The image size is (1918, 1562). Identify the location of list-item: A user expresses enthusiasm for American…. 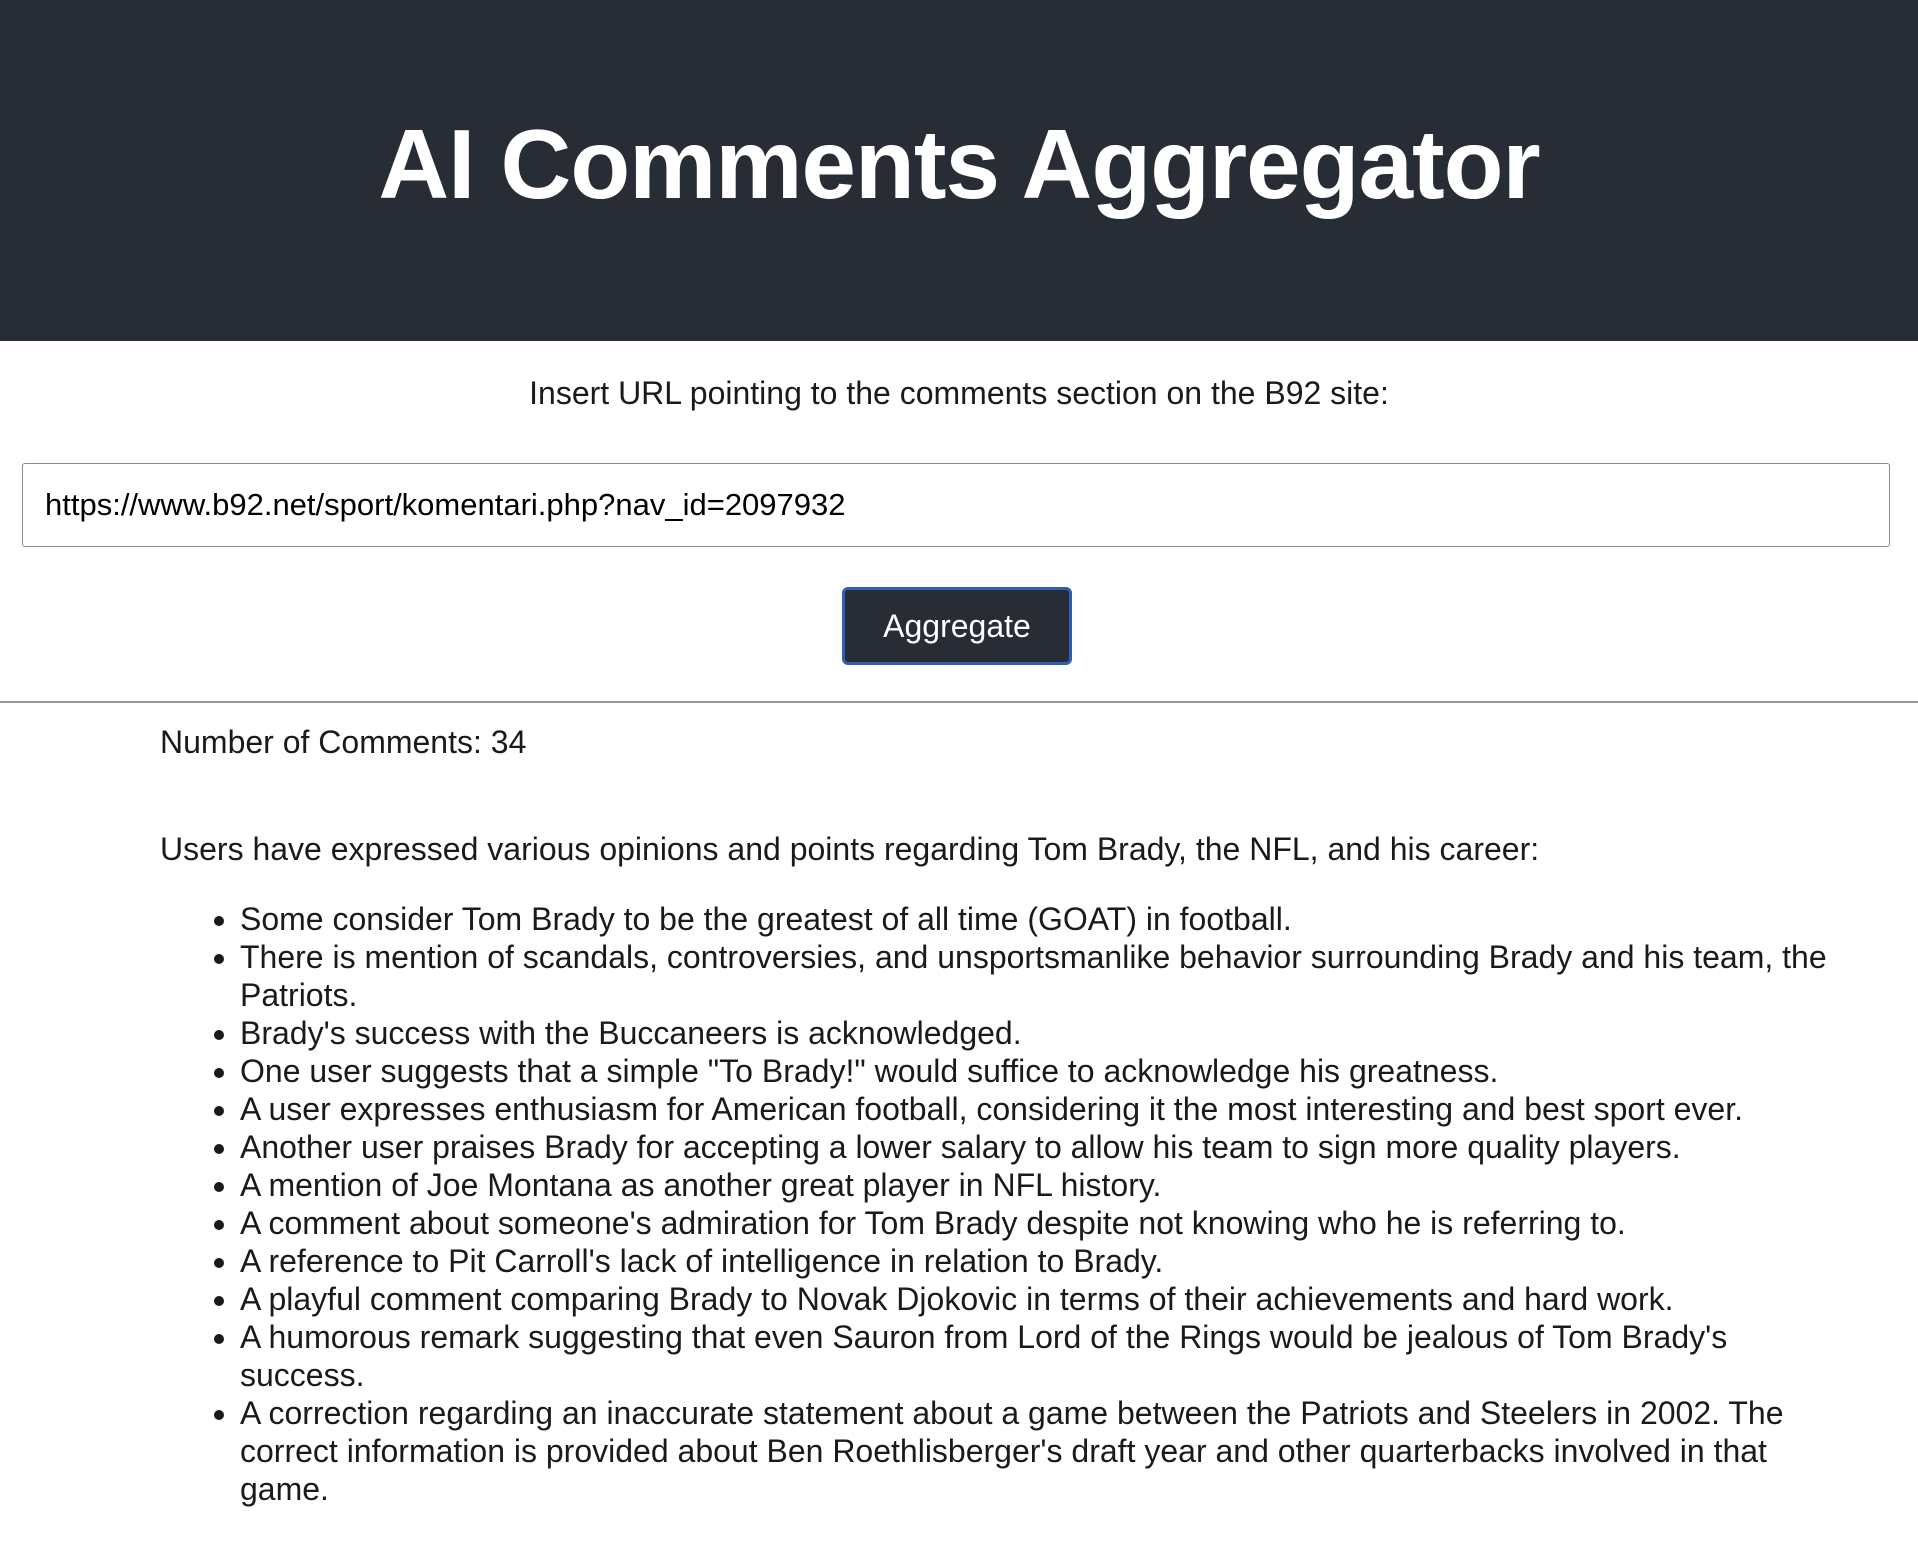
(1040, 1109).